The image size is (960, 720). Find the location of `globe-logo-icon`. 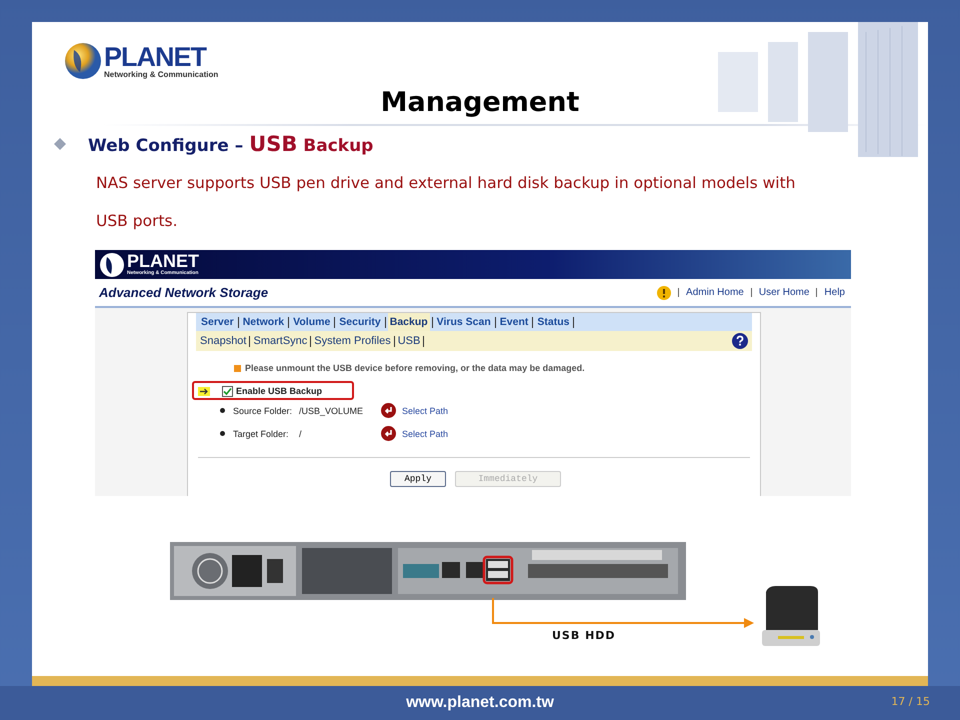

globe-logo-icon is located at coordinates (83, 61).